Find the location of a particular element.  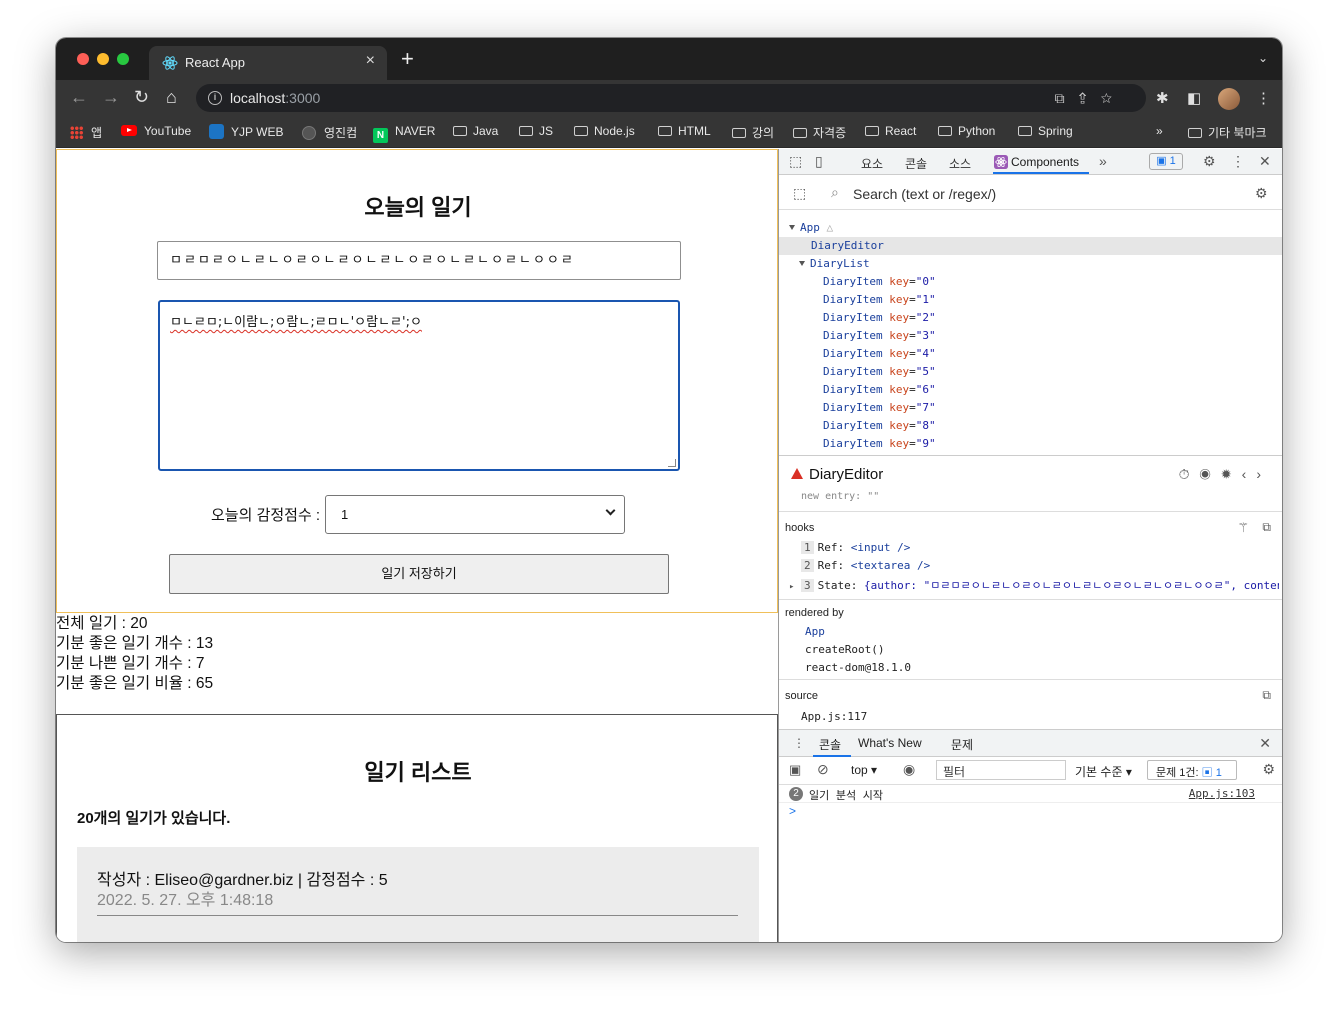

hook-row: 1 Ref: <input /> is located at coordinates (855, 547).